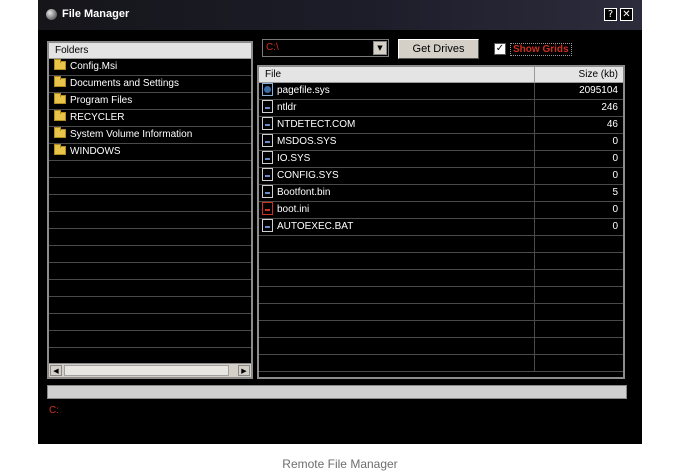 This screenshot has height=474, width=680. What do you see at coordinates (150, 101) in the screenshot?
I see `folder-item: Program Files` at bounding box center [150, 101].